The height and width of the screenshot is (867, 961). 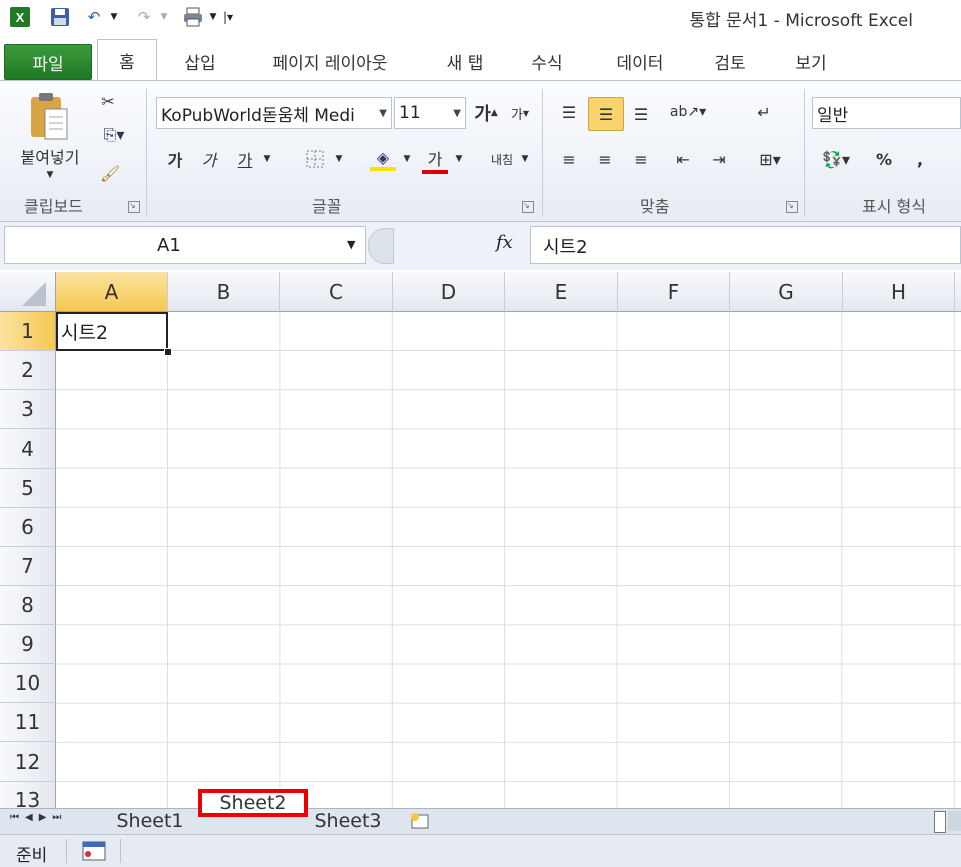 What do you see at coordinates (504, 242) in the screenshot?
I see `insert-function-button: fx` at bounding box center [504, 242].